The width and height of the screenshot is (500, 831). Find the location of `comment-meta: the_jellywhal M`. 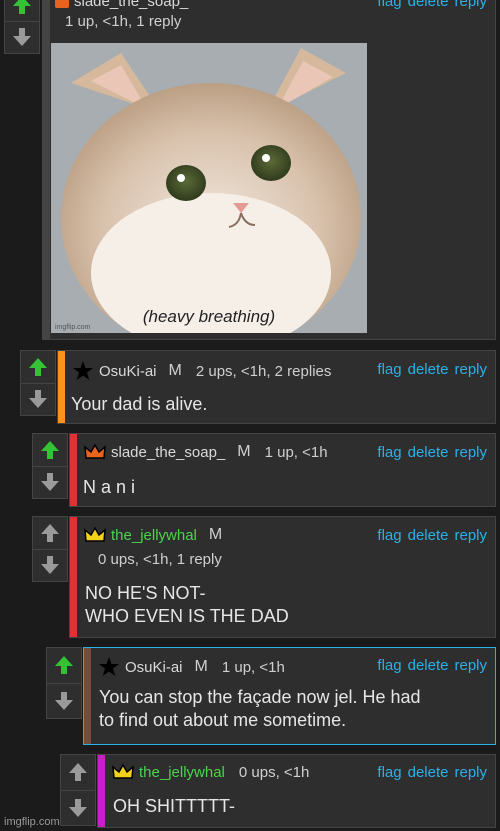

comment-meta: the_jellywhal M is located at coordinates (153, 535).